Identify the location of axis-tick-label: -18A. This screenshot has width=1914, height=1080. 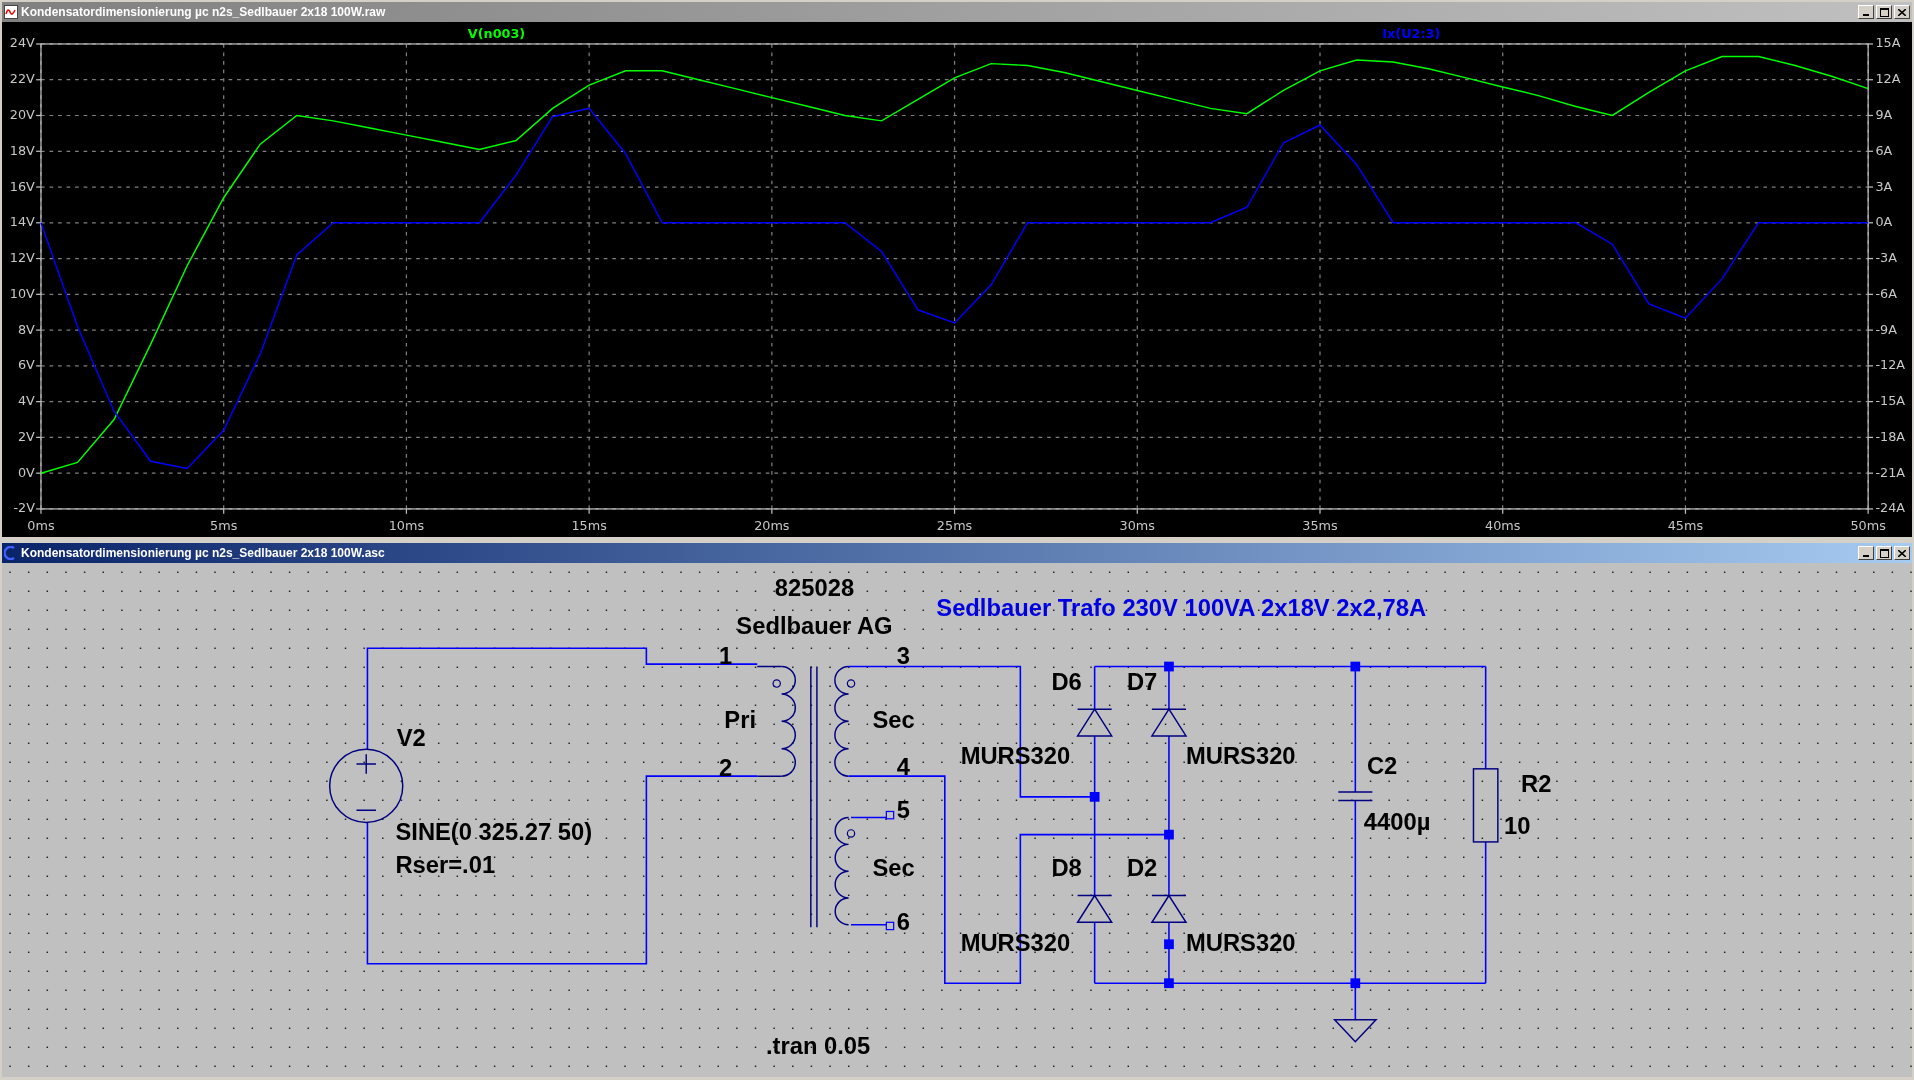
(1890, 436).